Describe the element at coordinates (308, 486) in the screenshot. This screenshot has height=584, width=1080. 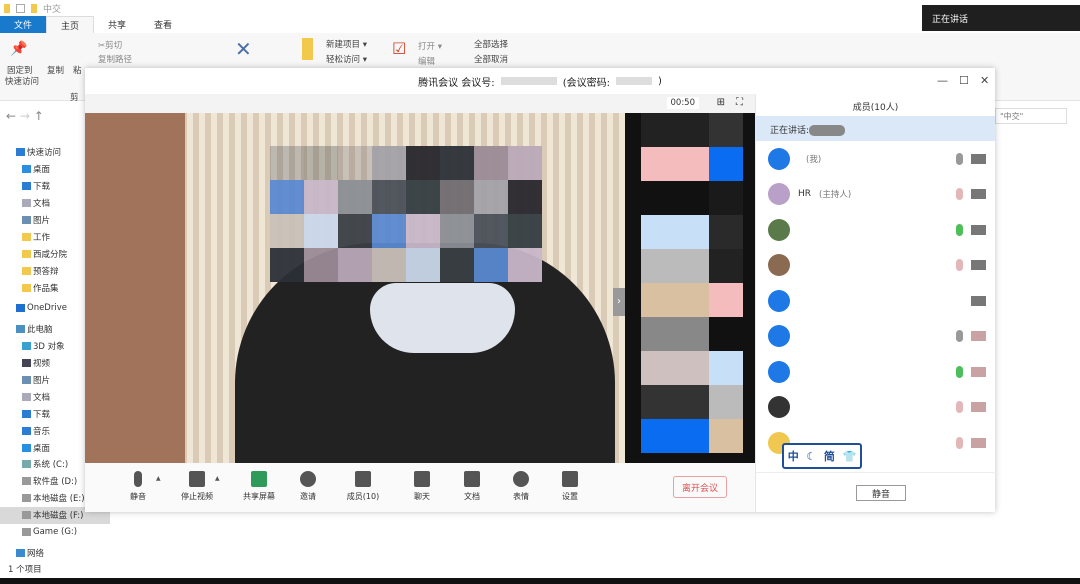
I see `control-invite: 邀请` at that location.